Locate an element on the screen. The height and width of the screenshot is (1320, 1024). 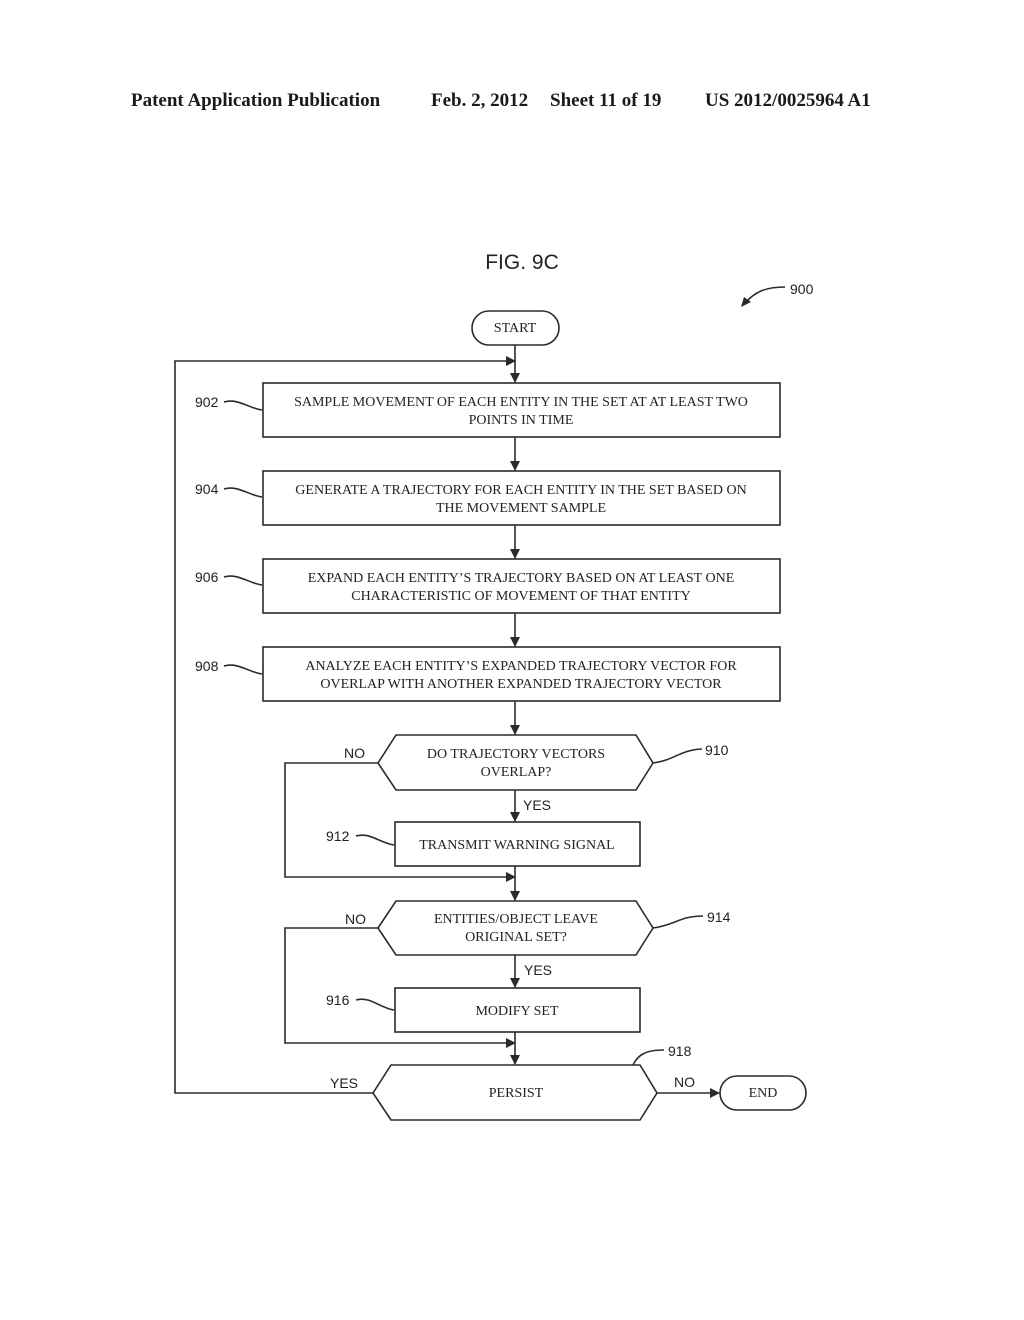
step-904-line2: THE MOVEMENT SAMPLE is located at coordinates (521, 508).